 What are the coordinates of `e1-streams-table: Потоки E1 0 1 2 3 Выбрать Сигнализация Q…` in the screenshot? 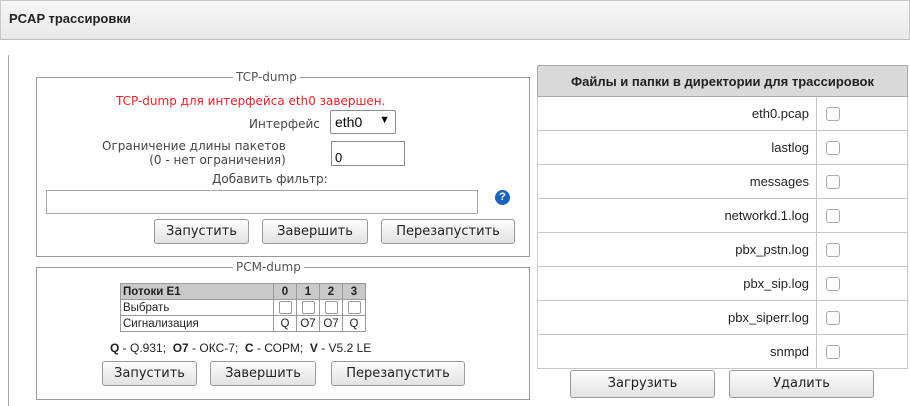 It's located at (243, 307).